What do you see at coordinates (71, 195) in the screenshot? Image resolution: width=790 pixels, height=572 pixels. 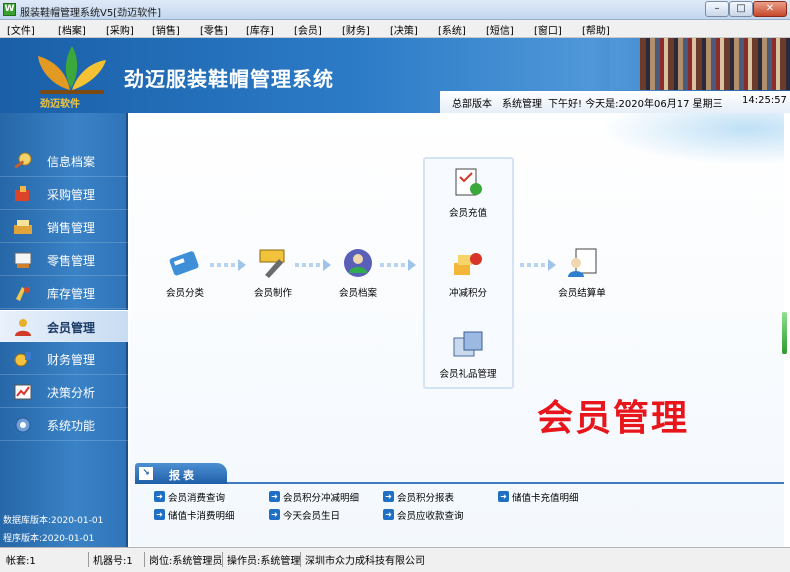 I see `sidebar-item-label: 采购管理` at bounding box center [71, 195].